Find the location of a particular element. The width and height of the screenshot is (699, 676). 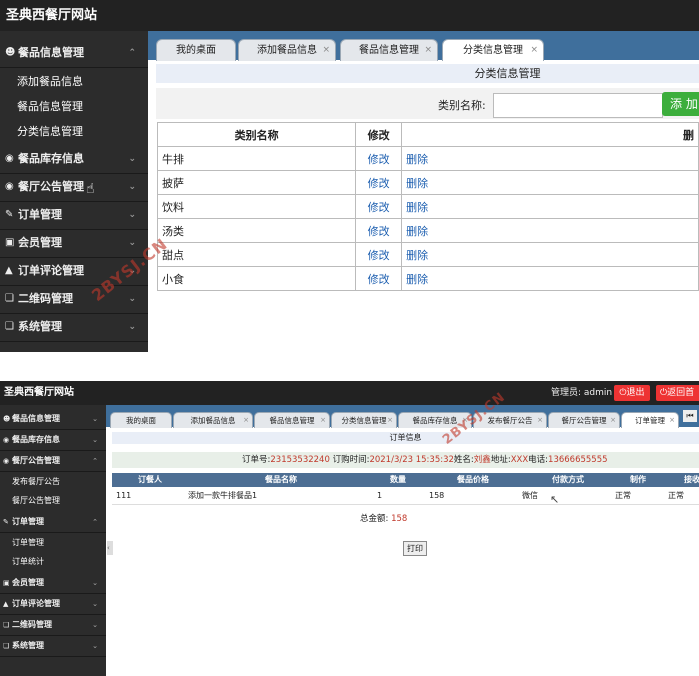

customer-phone: 13666655555 is located at coordinates (578, 460).